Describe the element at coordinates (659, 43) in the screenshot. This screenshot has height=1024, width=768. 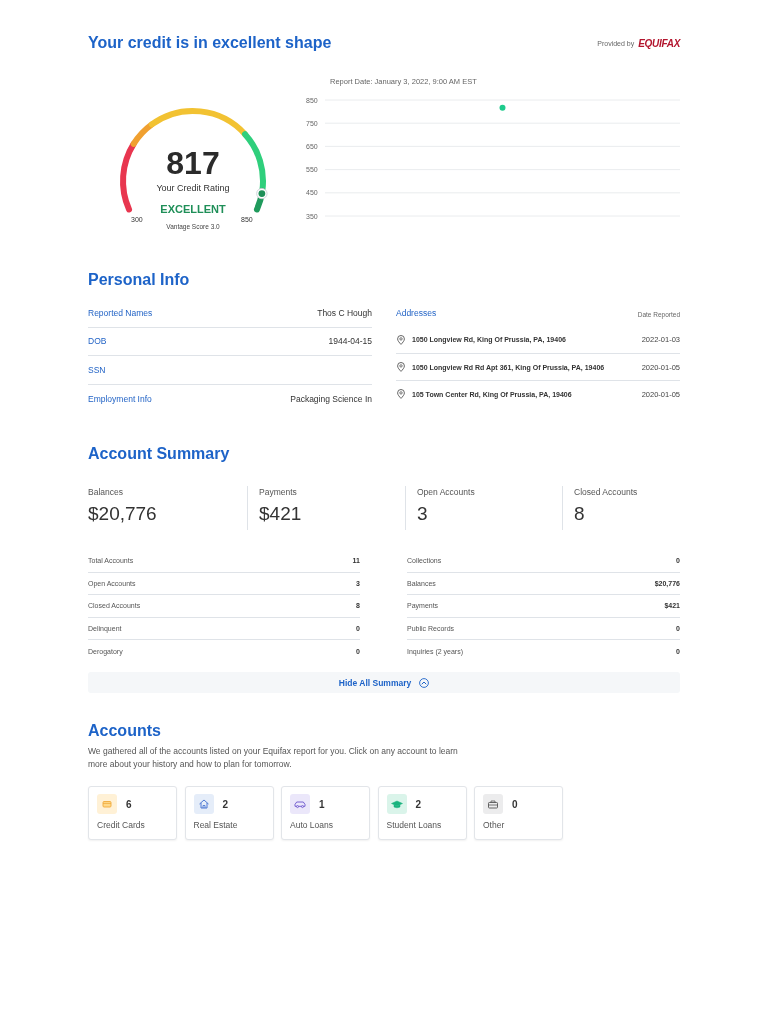
I see `provider-logo: EQUIFAX` at that location.